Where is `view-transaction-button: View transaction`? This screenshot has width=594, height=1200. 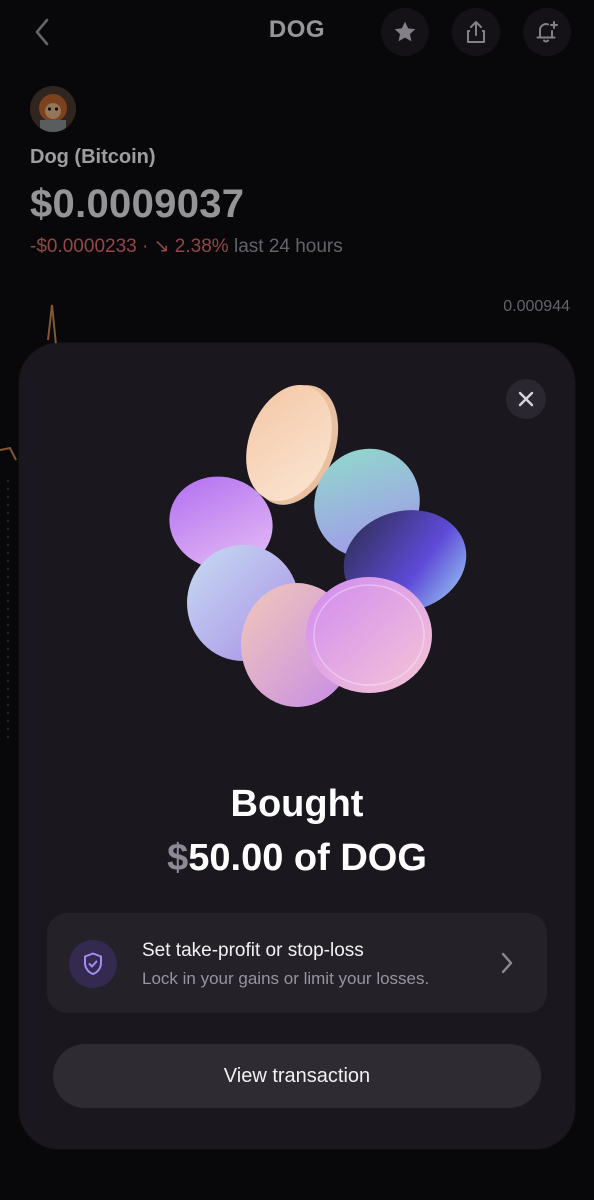 view-transaction-button: View transaction is located at coordinates (297, 1076).